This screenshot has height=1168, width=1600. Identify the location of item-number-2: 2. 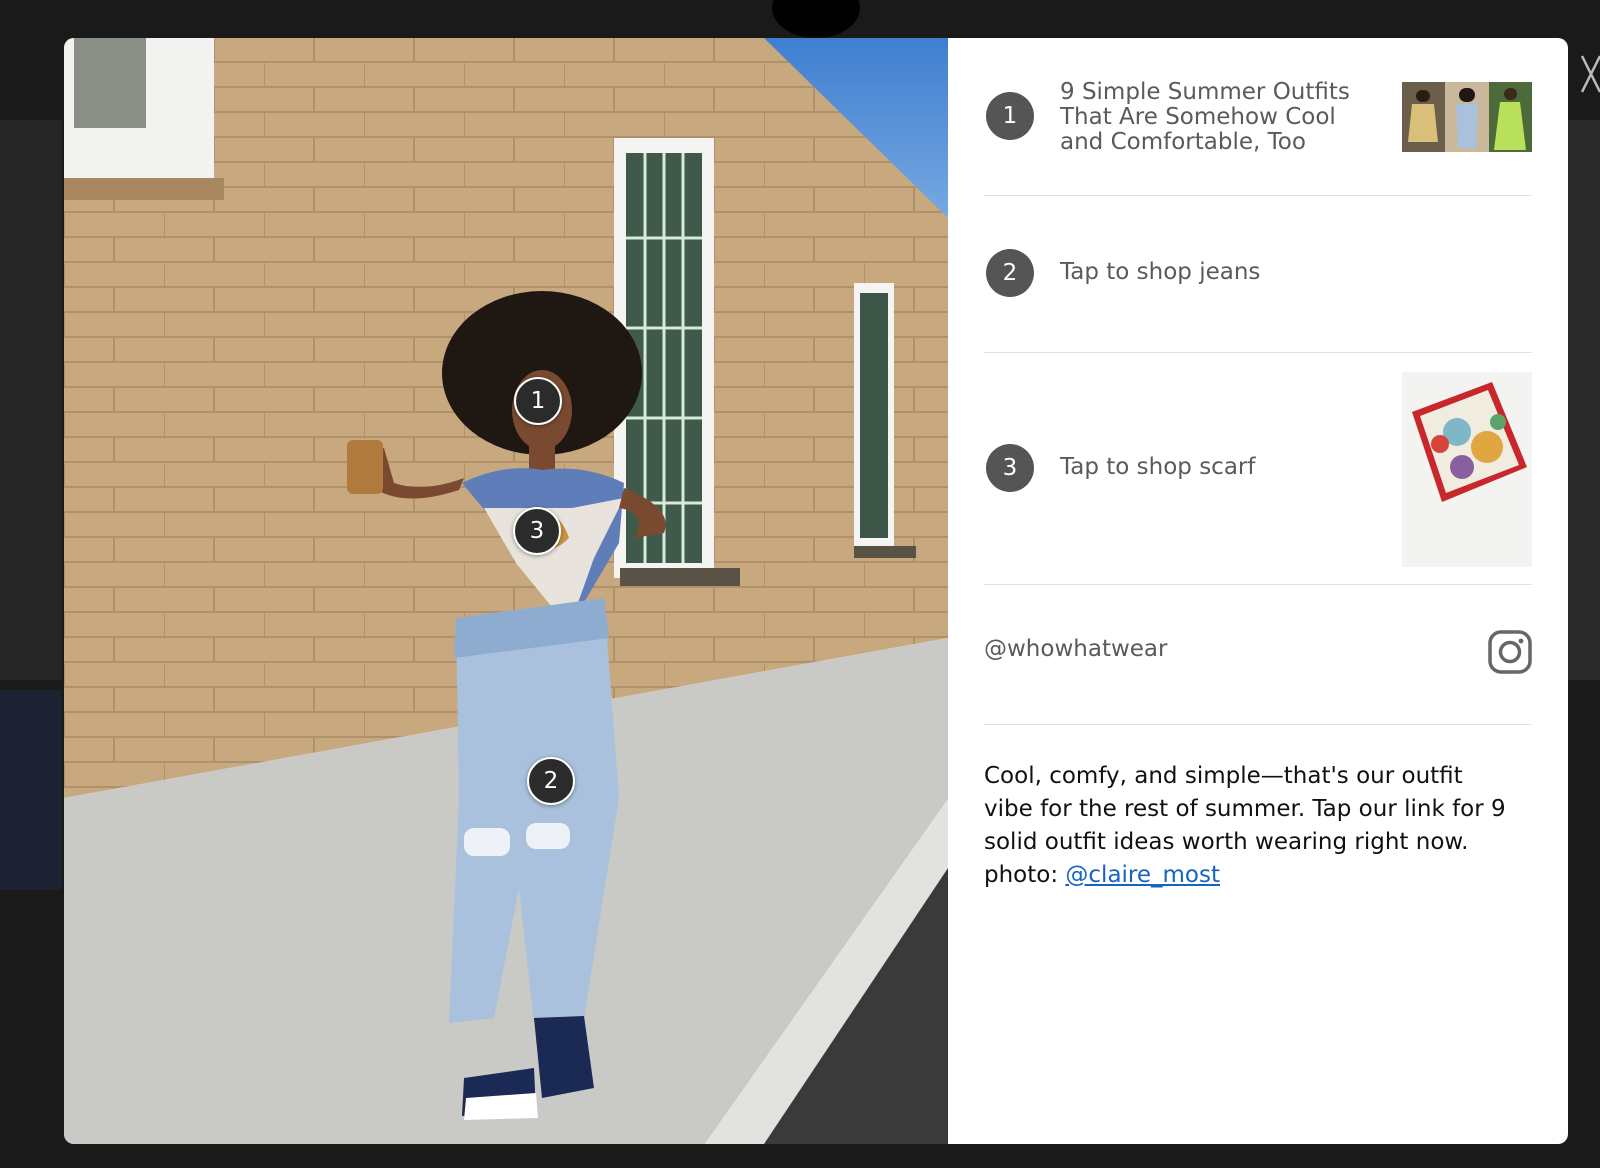
(1010, 273).